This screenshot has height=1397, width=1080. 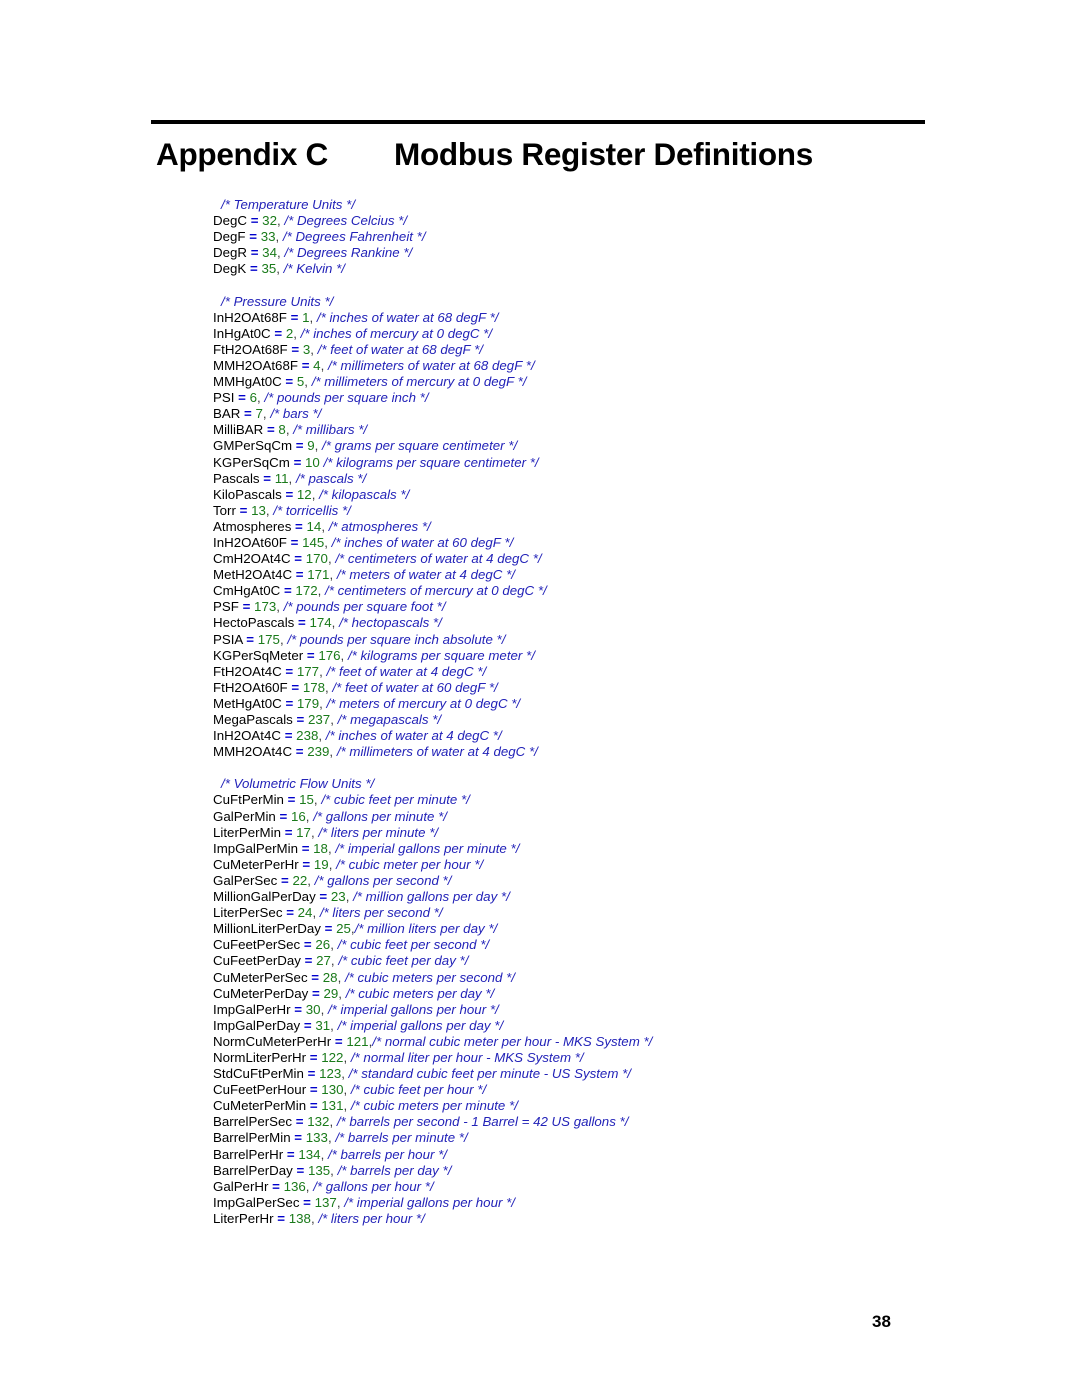 I want to click on register-comment: /* gallons per second */, so click(x=383, y=880).